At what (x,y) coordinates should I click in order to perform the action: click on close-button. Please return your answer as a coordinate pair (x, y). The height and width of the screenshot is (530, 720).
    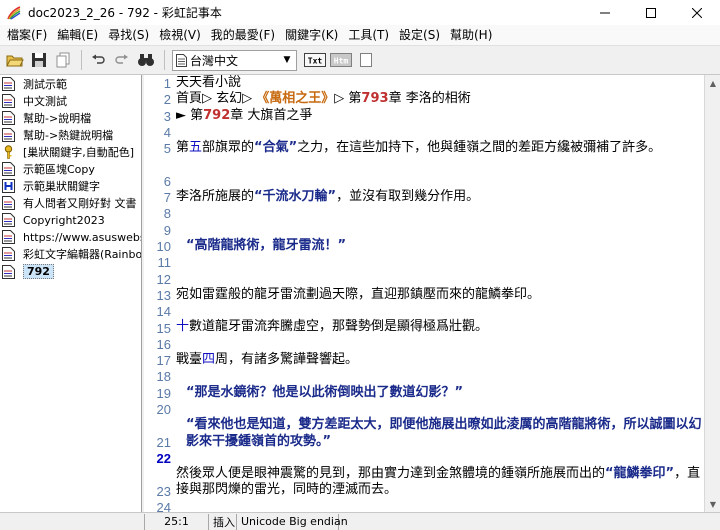
    Looking at the image, I should click on (697, 12).